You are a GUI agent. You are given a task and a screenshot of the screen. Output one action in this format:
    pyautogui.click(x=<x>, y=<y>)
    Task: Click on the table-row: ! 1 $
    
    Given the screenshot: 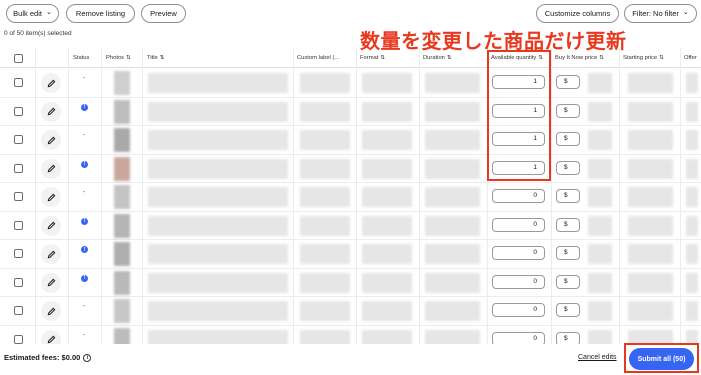 What is the action you would take?
    pyautogui.click(x=350, y=112)
    